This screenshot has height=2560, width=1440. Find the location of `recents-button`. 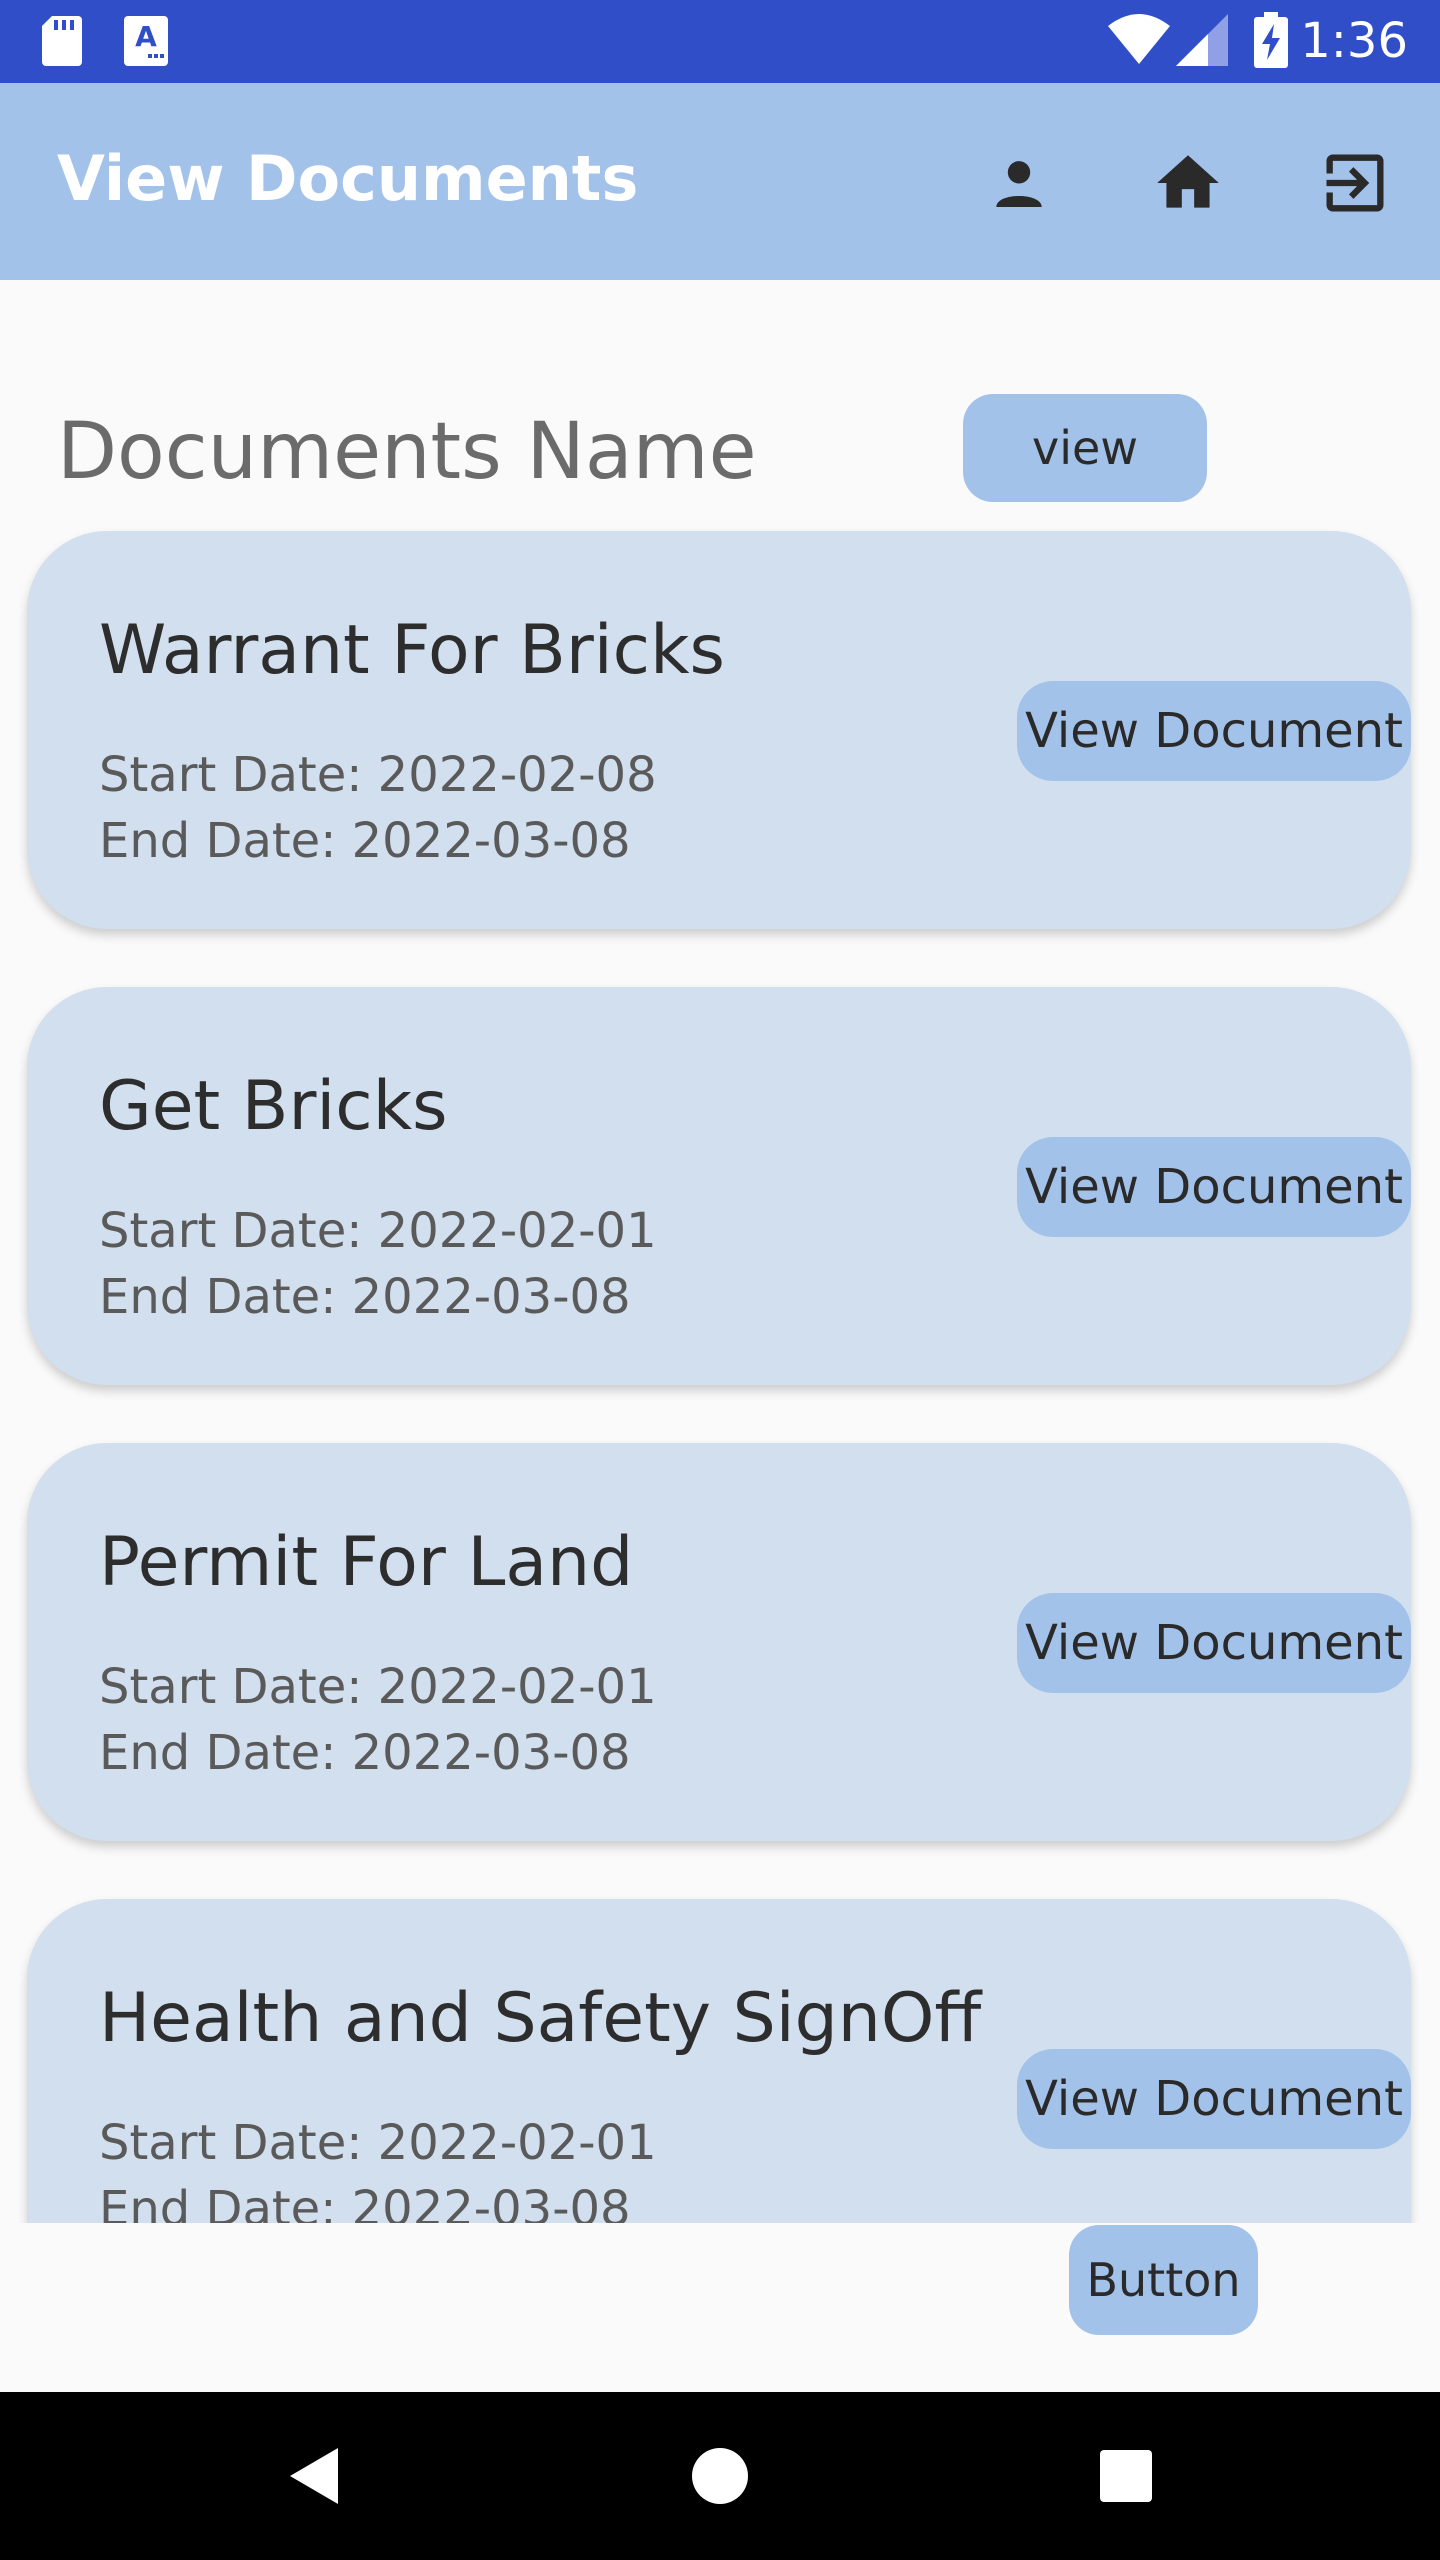

recents-button is located at coordinates (1126, 2476).